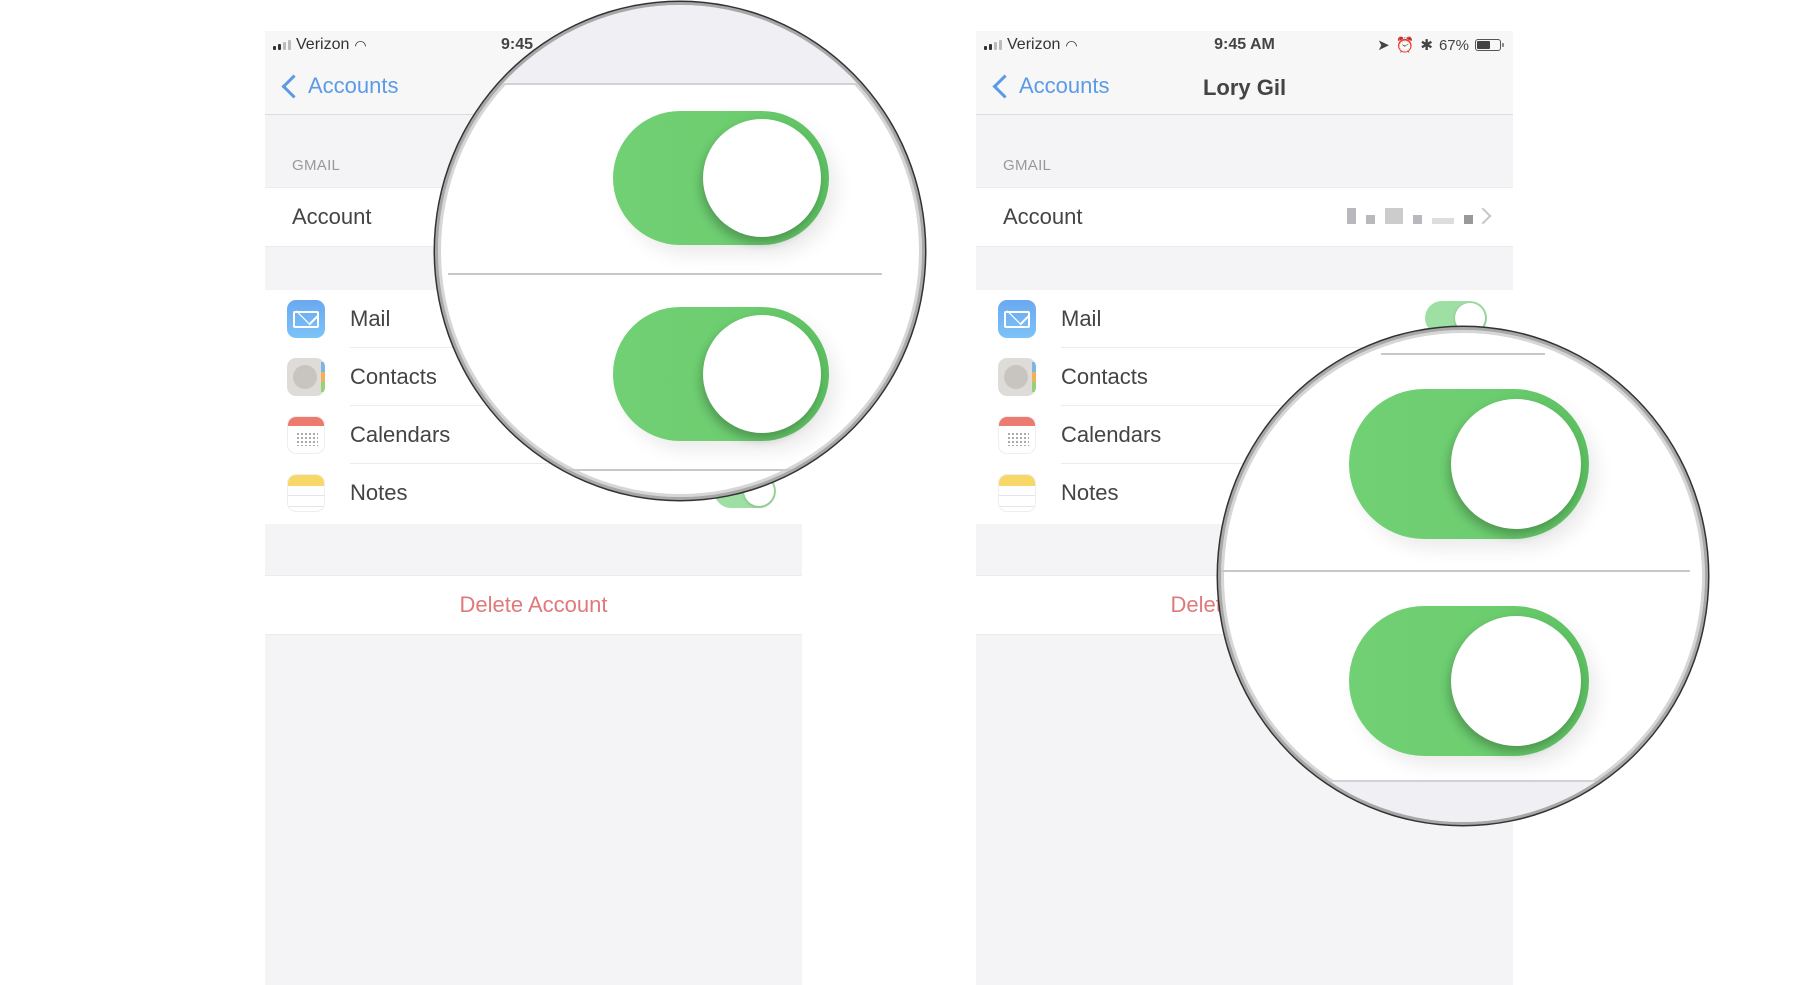  I want to click on account-value-redacted, so click(1410, 216).